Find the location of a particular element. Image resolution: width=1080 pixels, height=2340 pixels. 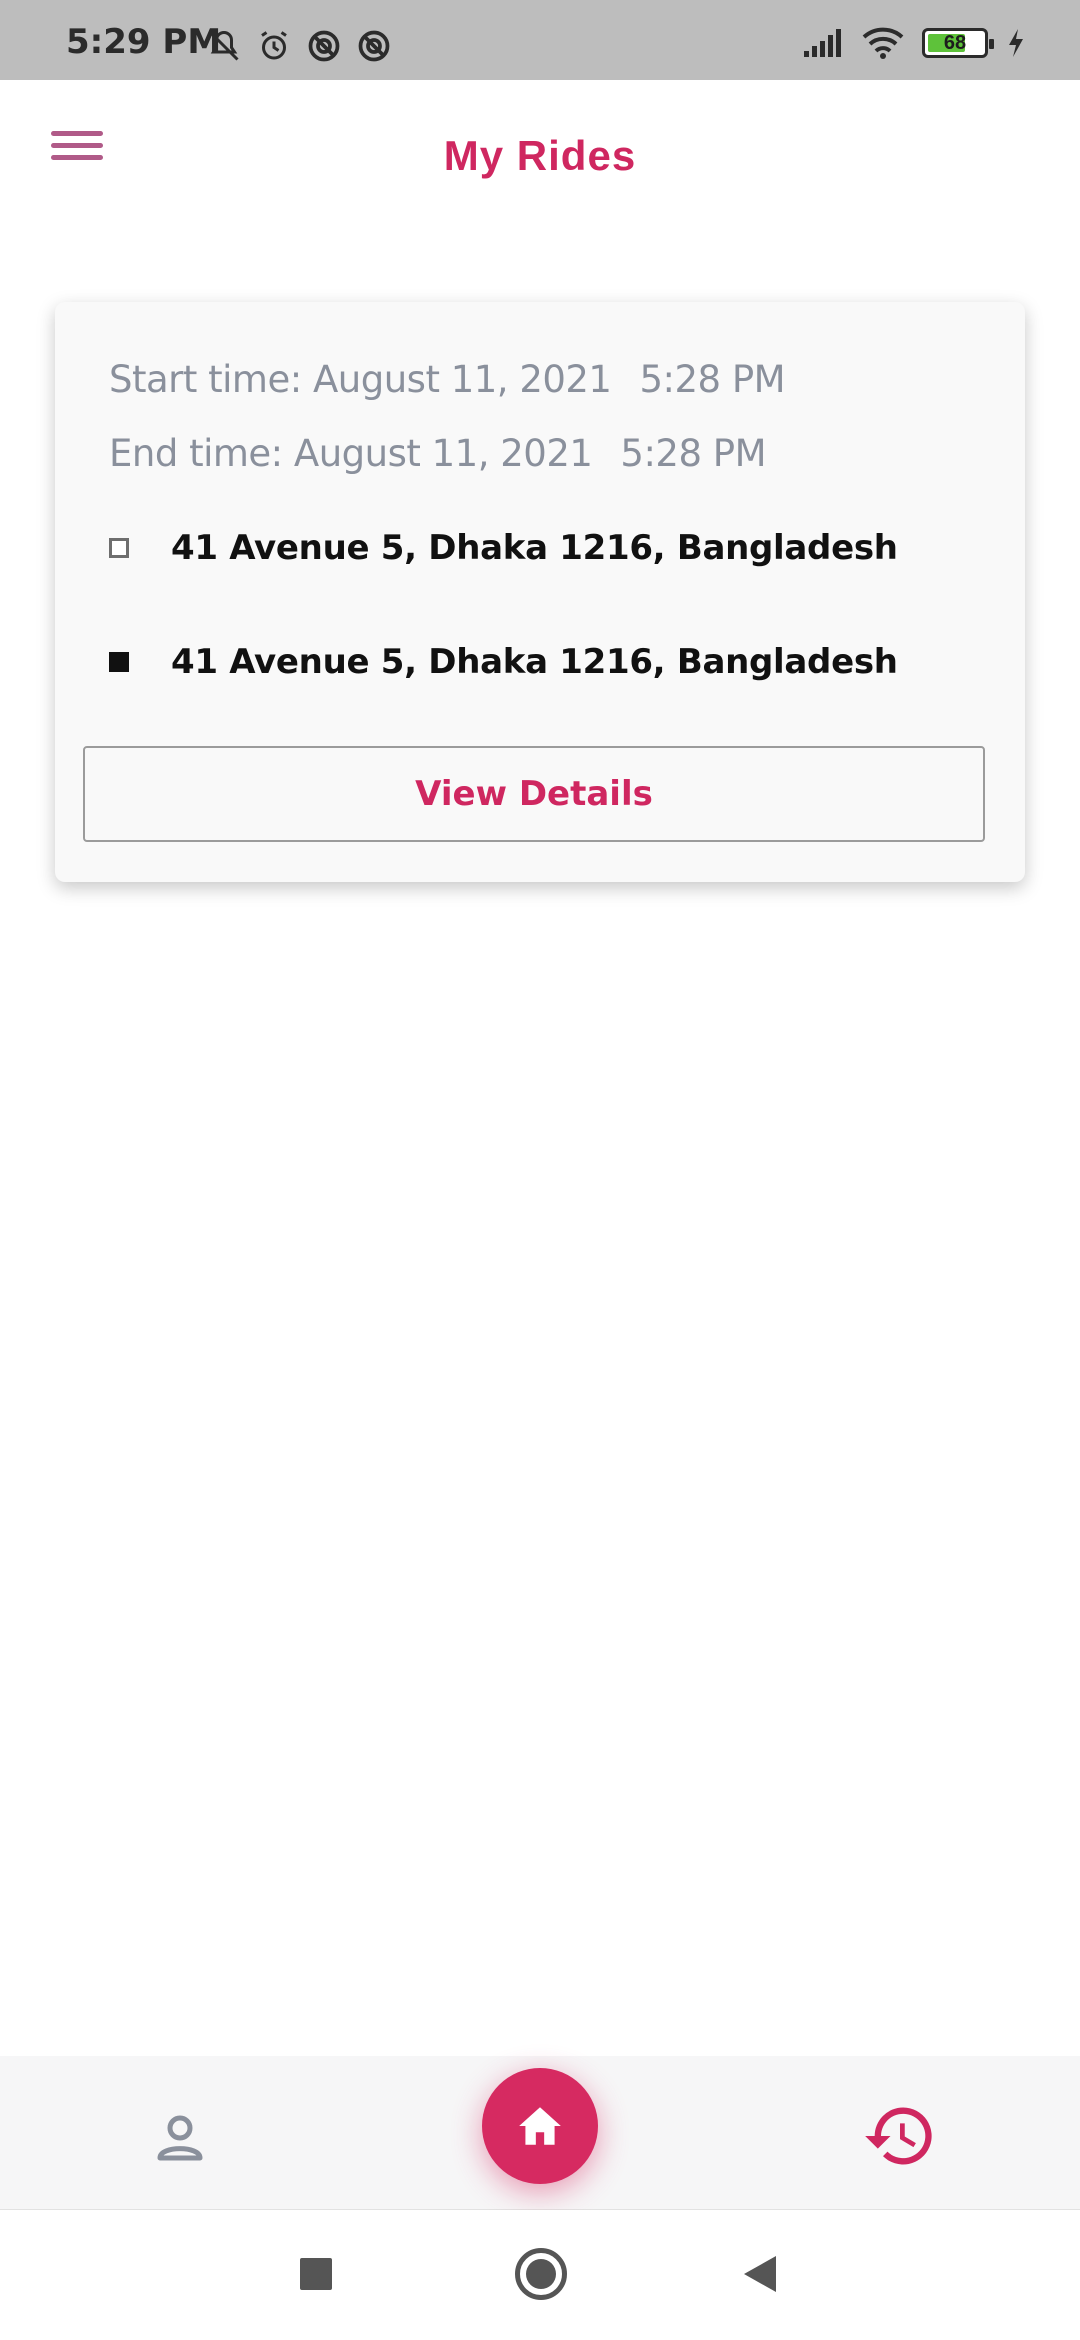

start-time-label: Start time: August 11, 2021 is located at coordinates (360, 379).